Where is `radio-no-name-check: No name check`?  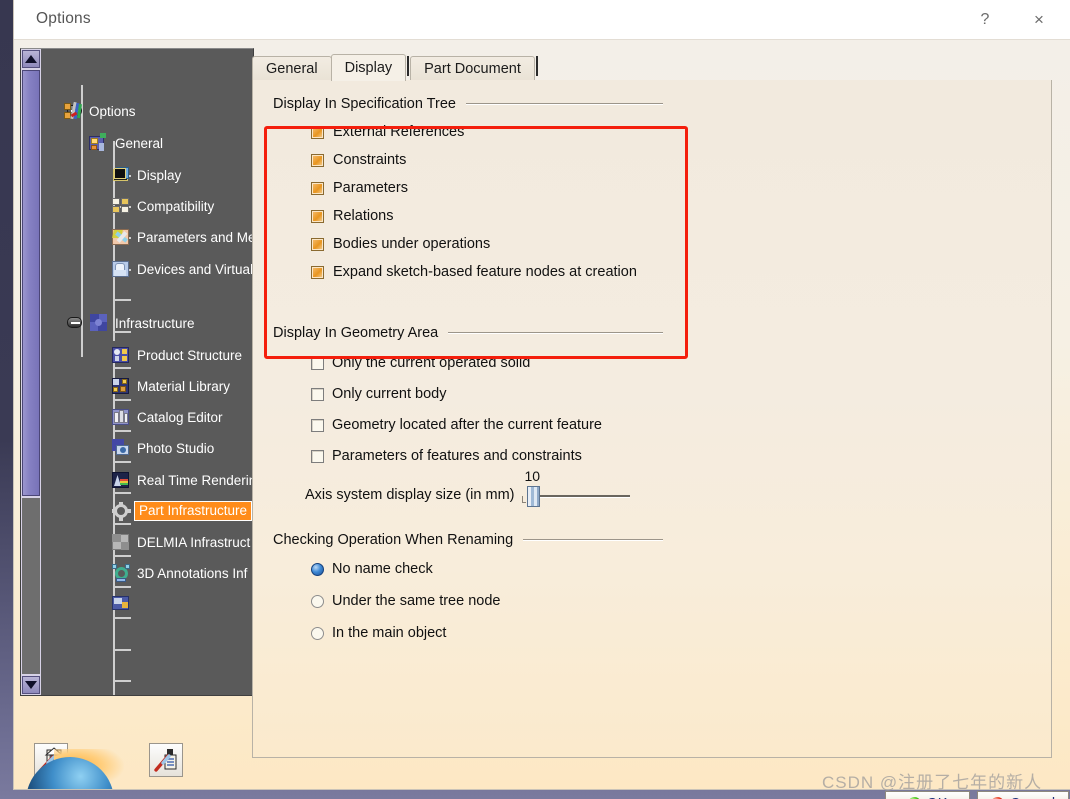
radio-no-name-check: No name check is located at coordinates (487, 569).